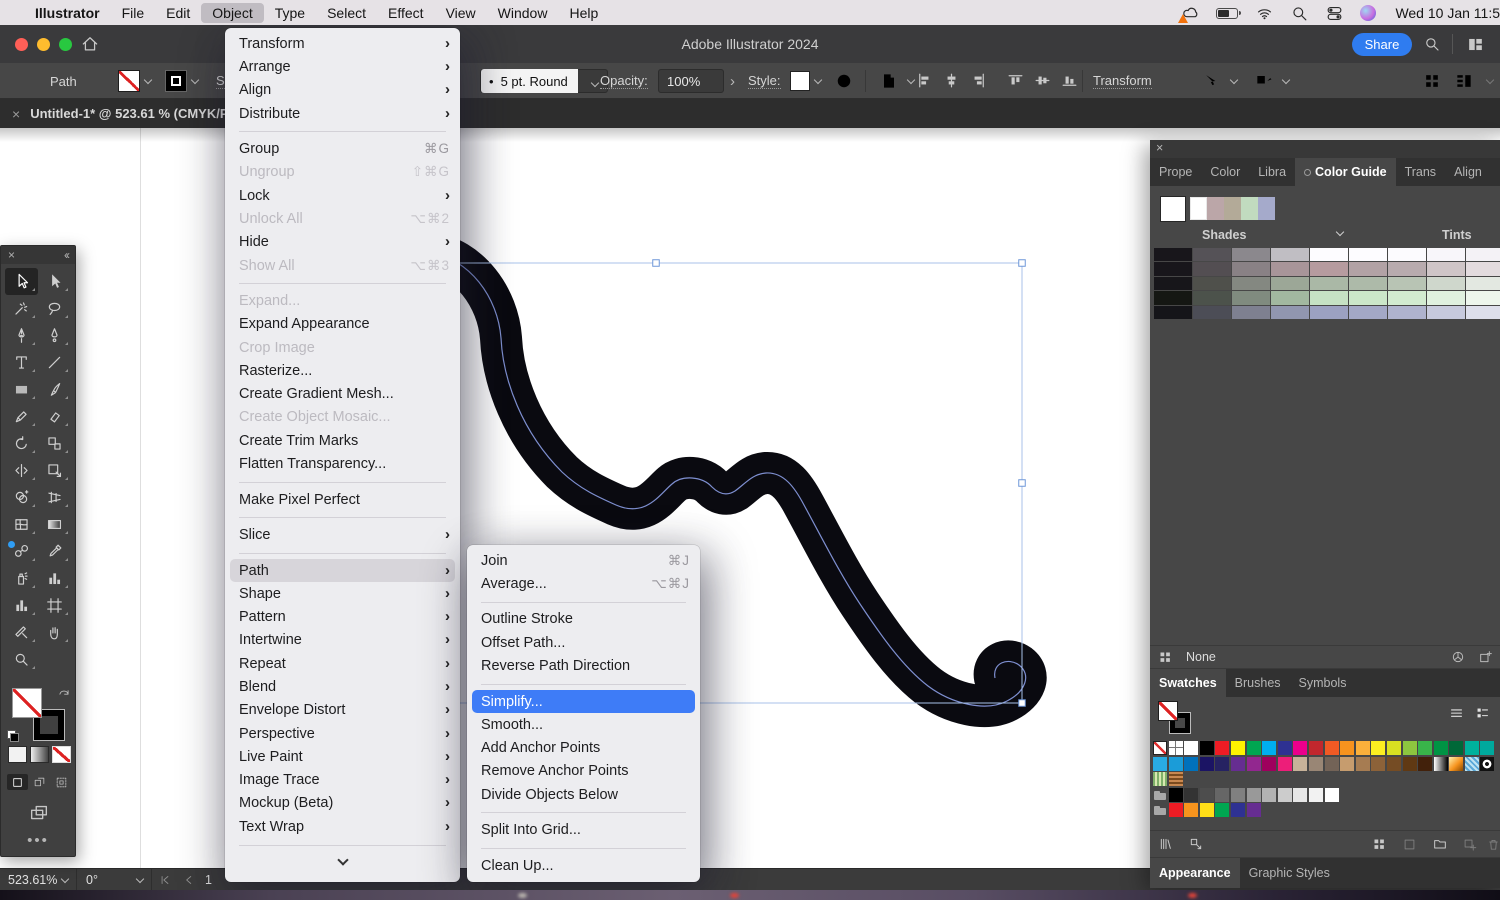 This screenshot has height=900, width=1500. Describe the element at coordinates (1272, 172) in the screenshot. I see `panel-tab-libra: Libra` at that location.